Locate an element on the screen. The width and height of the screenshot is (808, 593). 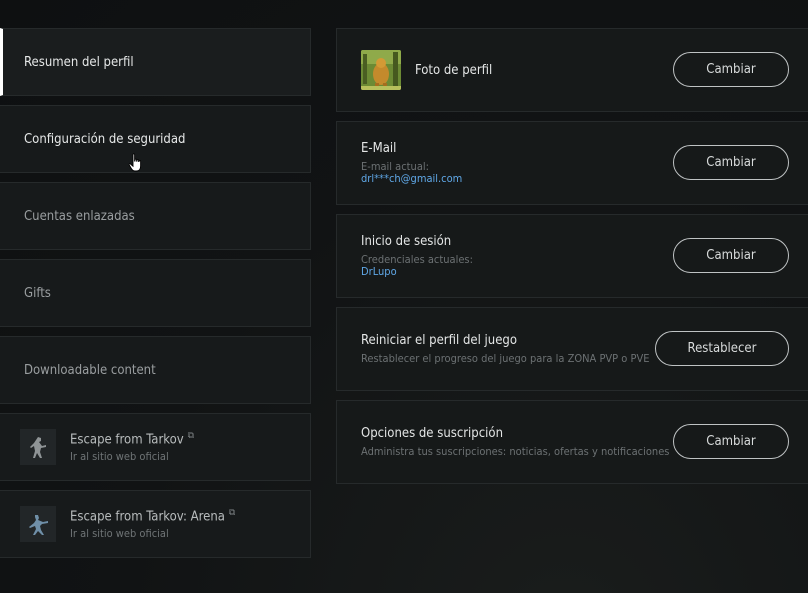
sidebar-item-label: Downloadable content is located at coordinates (90, 370).